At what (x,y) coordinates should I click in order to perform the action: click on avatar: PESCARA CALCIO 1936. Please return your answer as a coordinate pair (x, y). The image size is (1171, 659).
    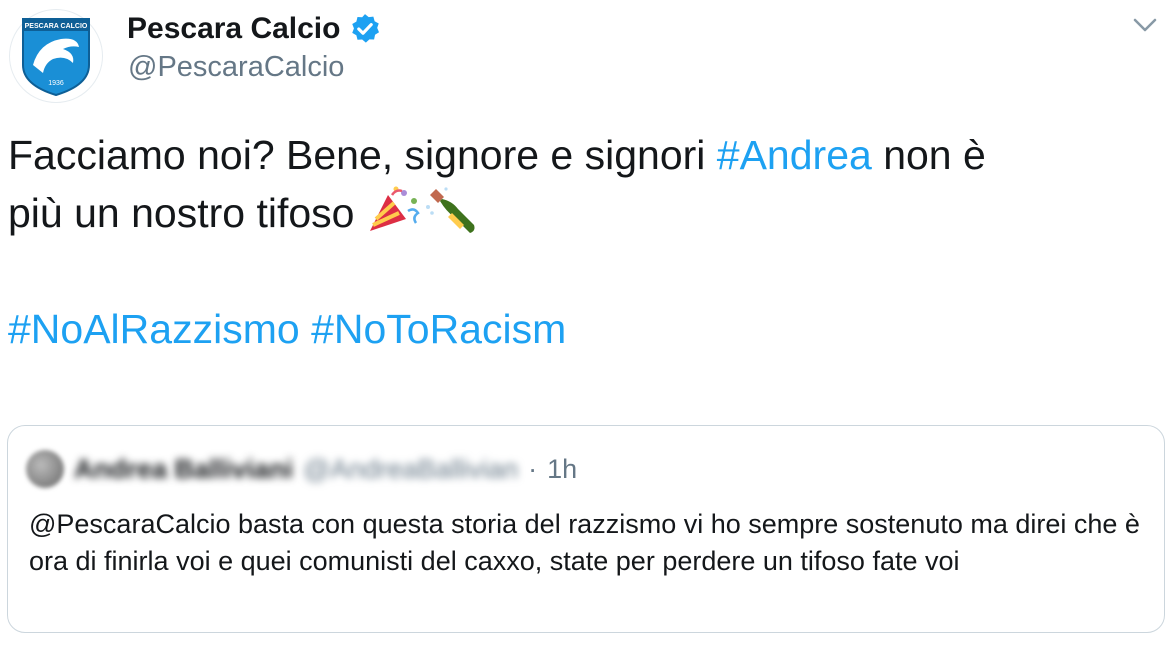
    Looking at the image, I should click on (56, 56).